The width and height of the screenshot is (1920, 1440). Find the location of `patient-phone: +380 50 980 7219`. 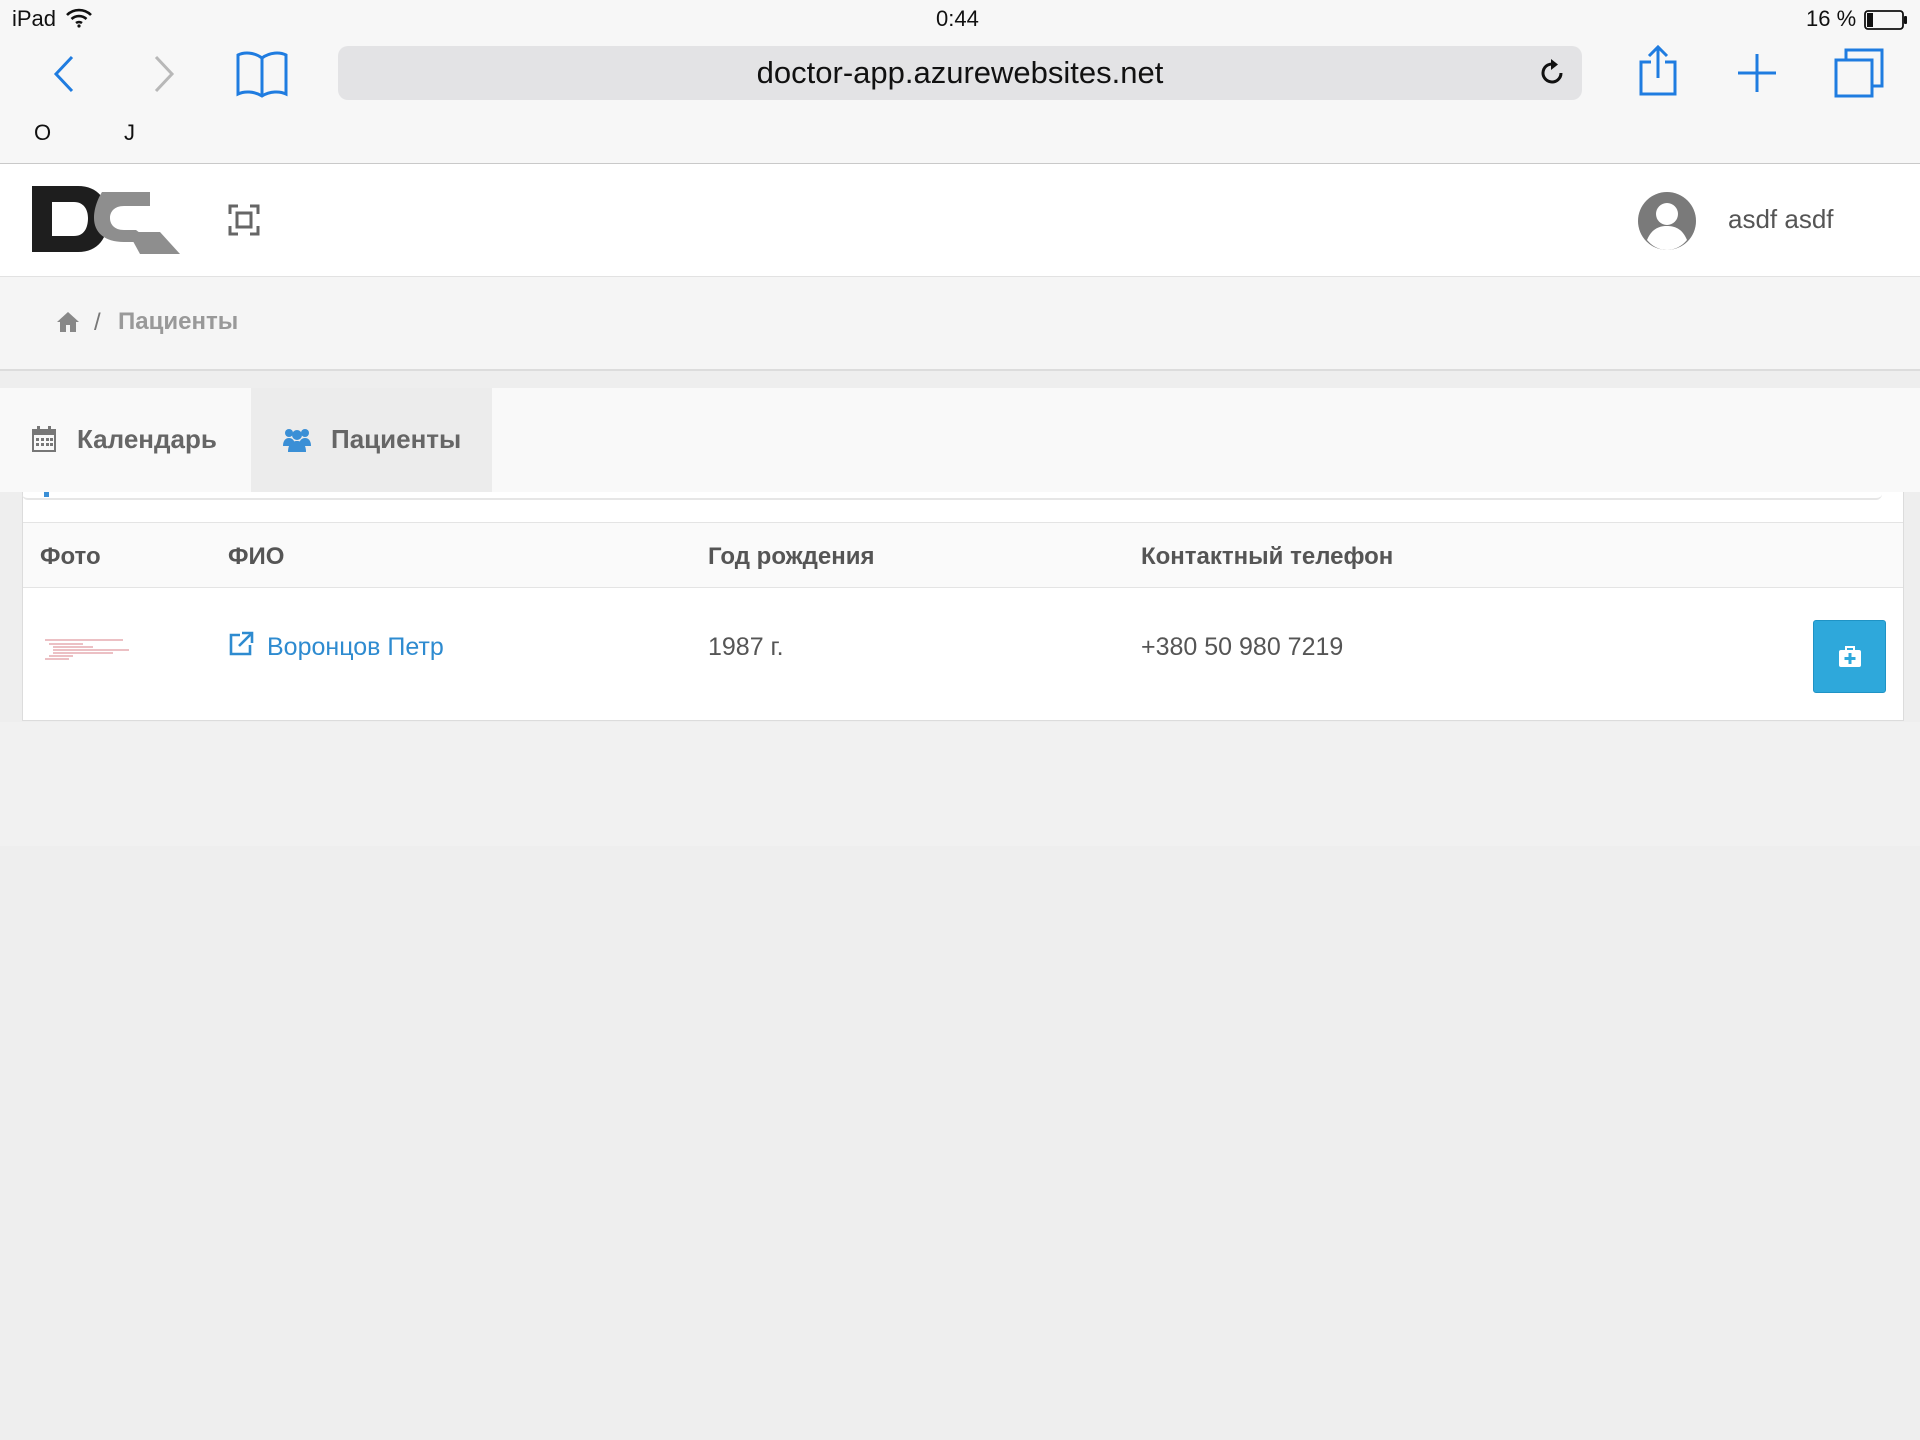

patient-phone: +380 50 980 7219 is located at coordinates (1242, 647).